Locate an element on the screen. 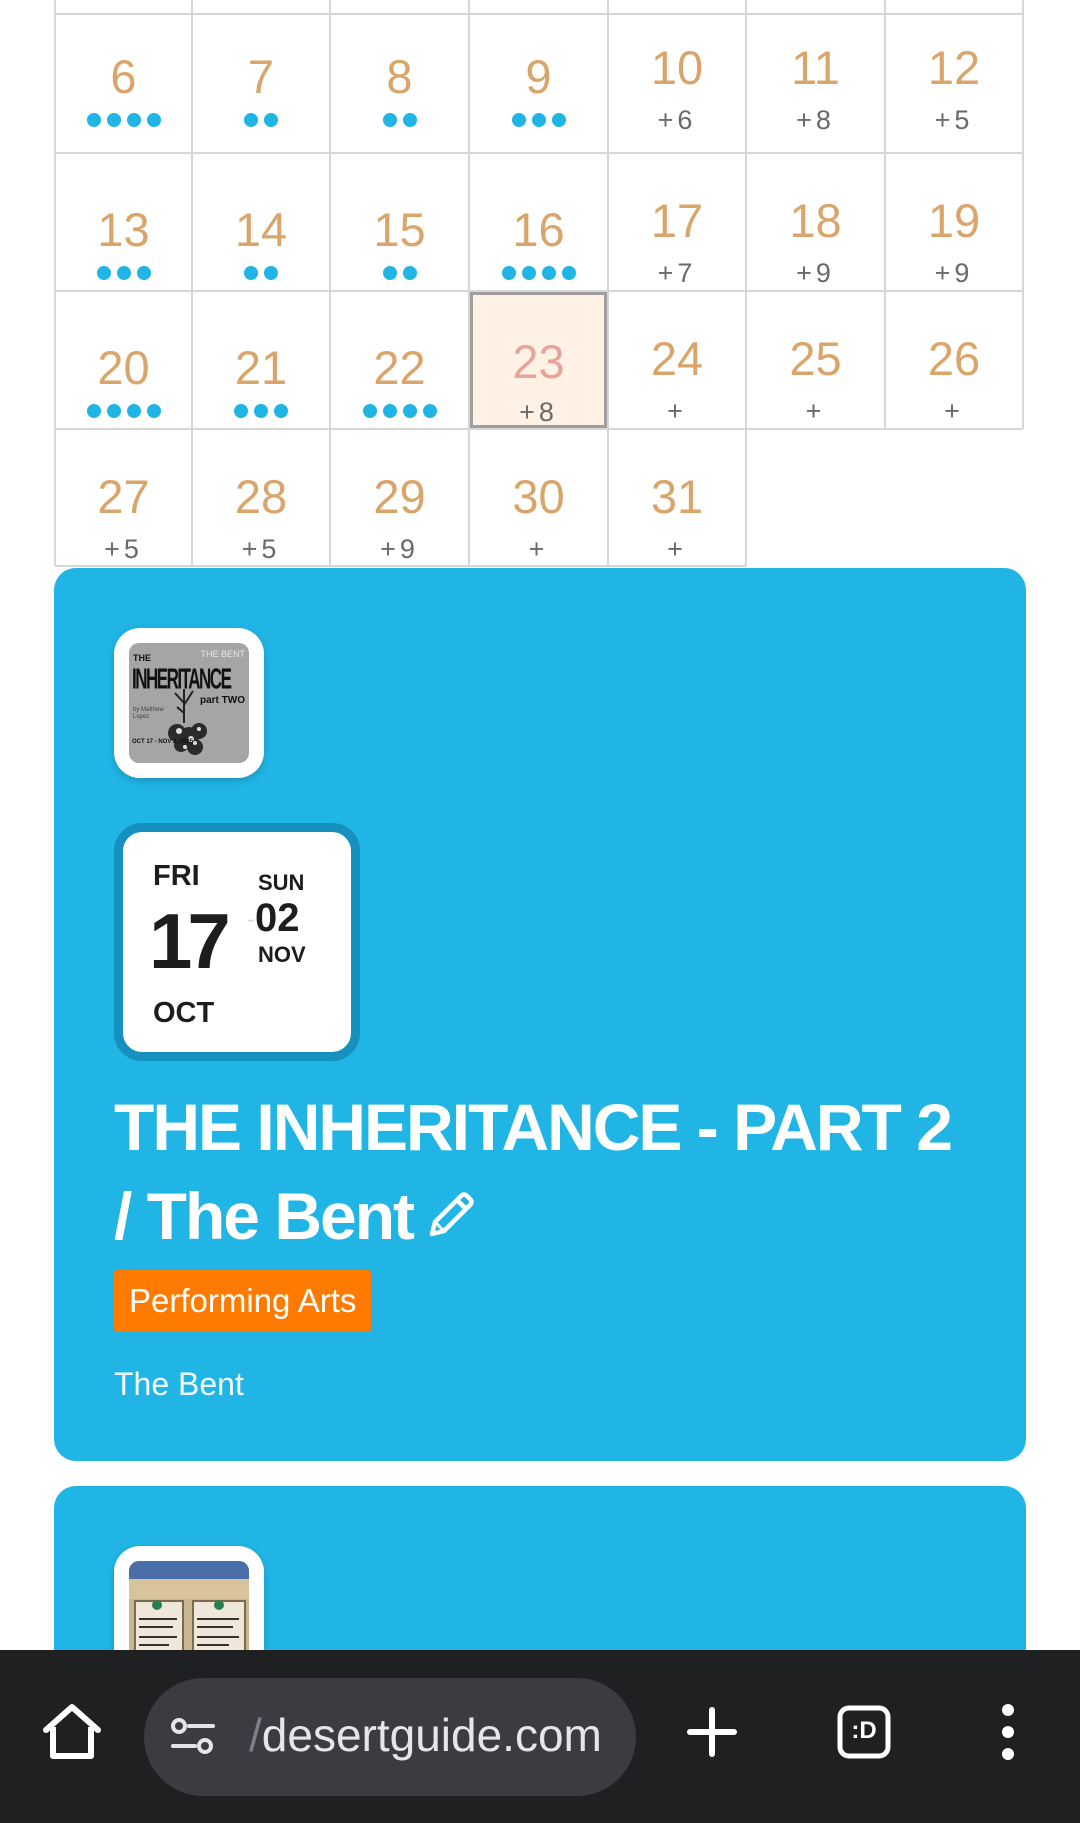  url-domain: desertguide.com is located at coordinates (432, 1735).